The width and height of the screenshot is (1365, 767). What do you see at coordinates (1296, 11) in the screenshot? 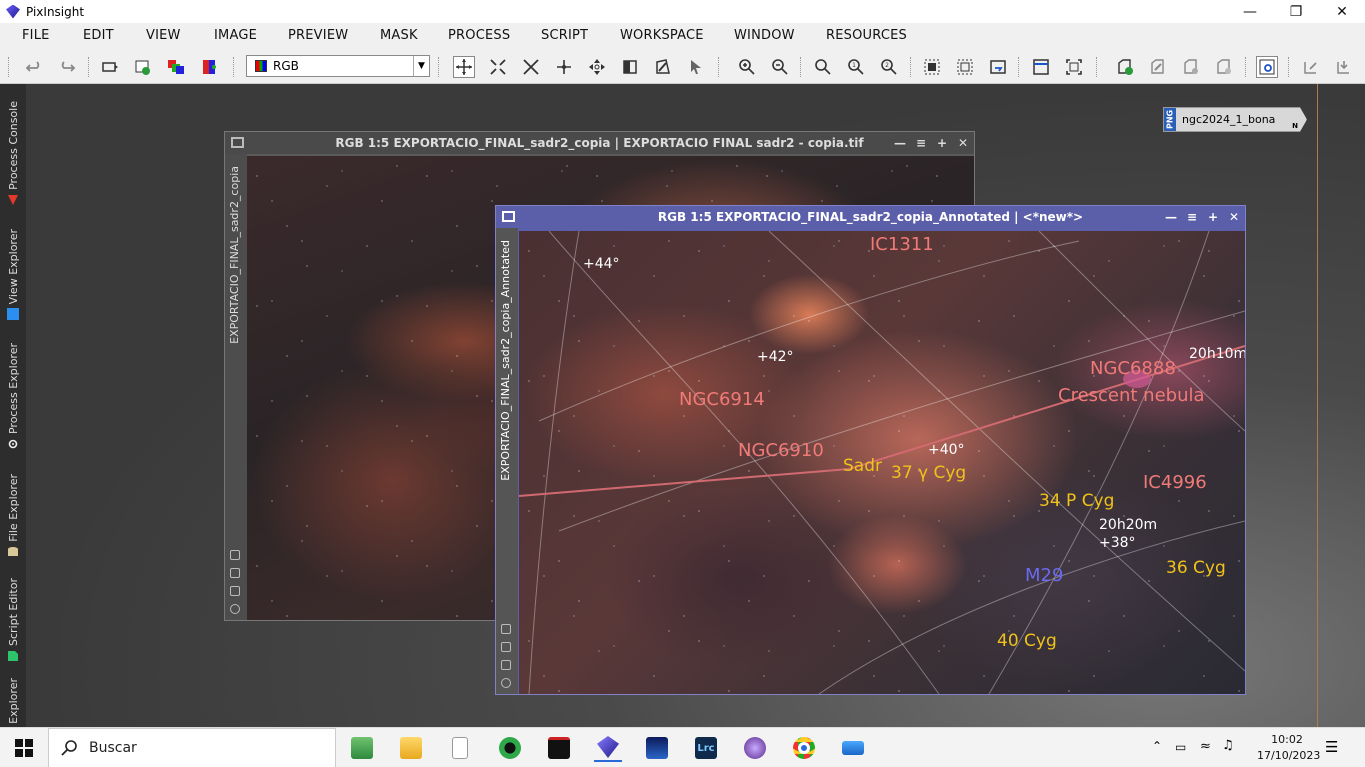
I see `maximize-button: ❐` at bounding box center [1296, 11].